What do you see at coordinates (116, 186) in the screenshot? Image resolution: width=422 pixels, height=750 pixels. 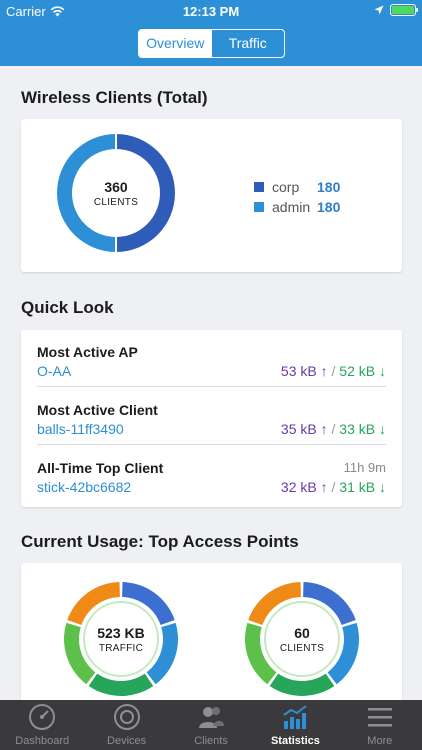 I see `clients-total: 360` at bounding box center [116, 186].